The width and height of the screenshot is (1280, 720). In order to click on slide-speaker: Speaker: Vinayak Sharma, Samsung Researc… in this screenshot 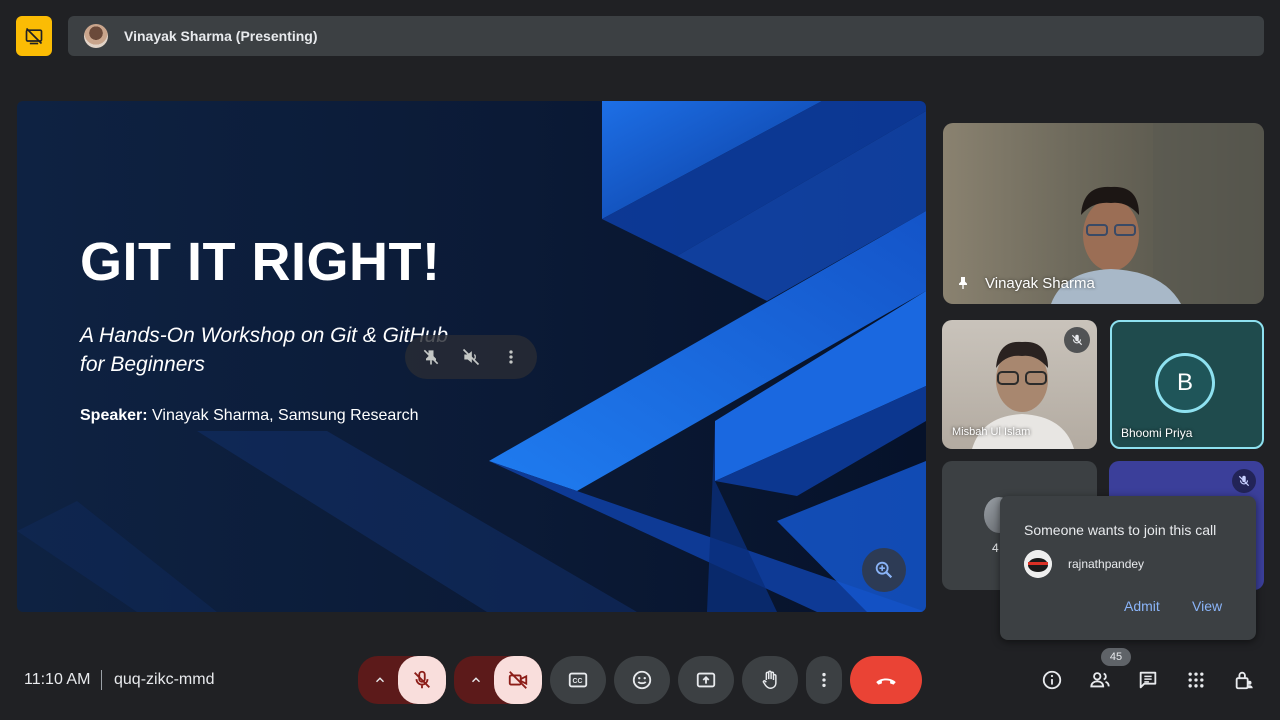, I will do `click(249, 416)`.